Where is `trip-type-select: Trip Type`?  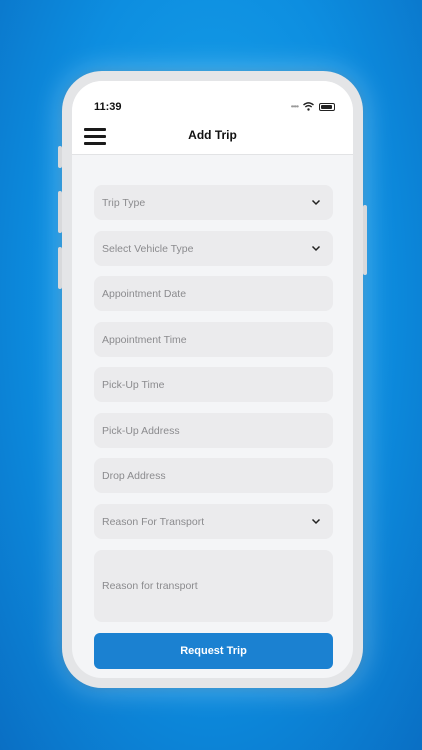
trip-type-select: Trip Type is located at coordinates (213, 202).